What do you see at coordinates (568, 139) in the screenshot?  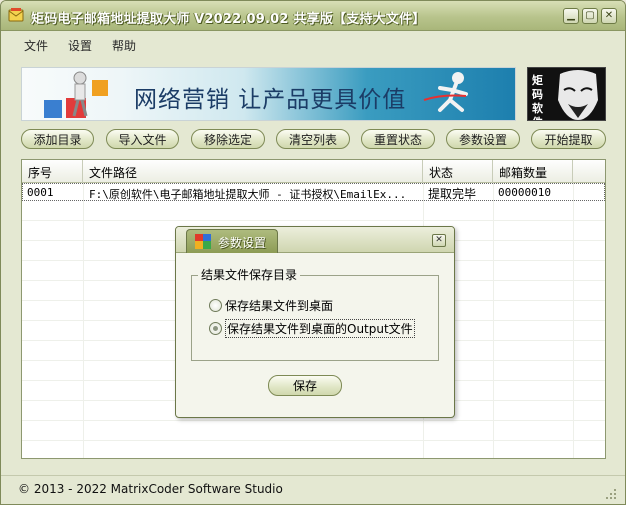 I see `start-extract-button: 开始提取` at bounding box center [568, 139].